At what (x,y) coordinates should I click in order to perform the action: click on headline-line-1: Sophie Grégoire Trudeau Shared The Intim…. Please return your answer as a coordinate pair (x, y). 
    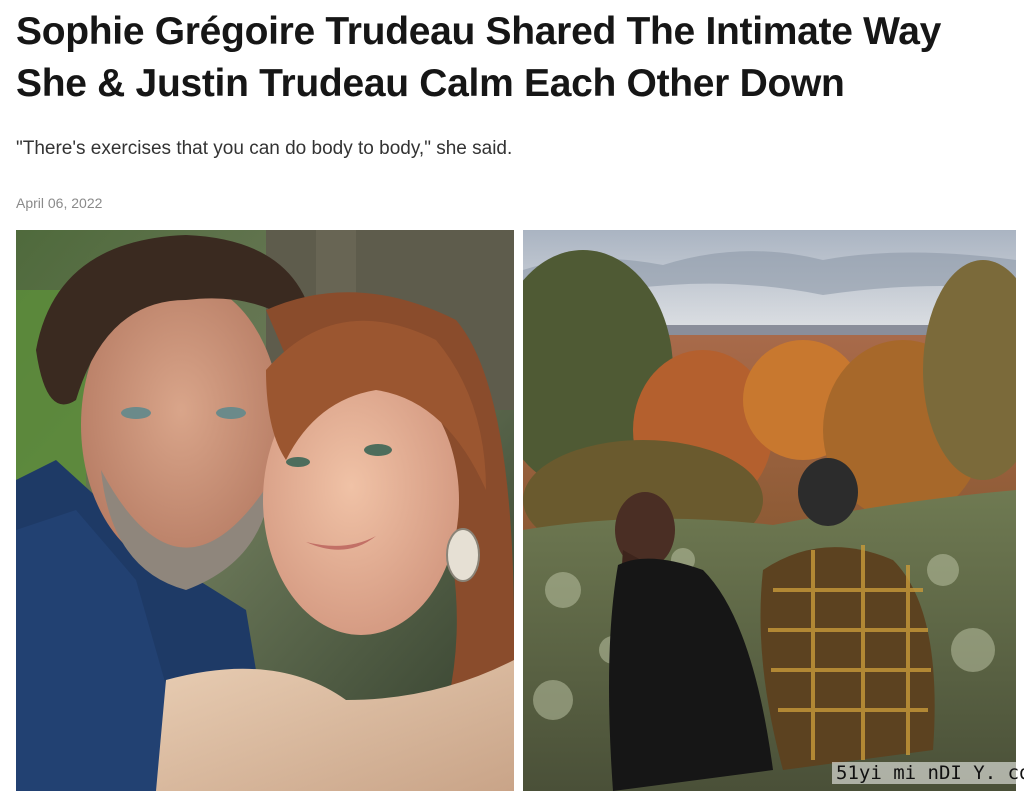
    Looking at the image, I should click on (478, 31).